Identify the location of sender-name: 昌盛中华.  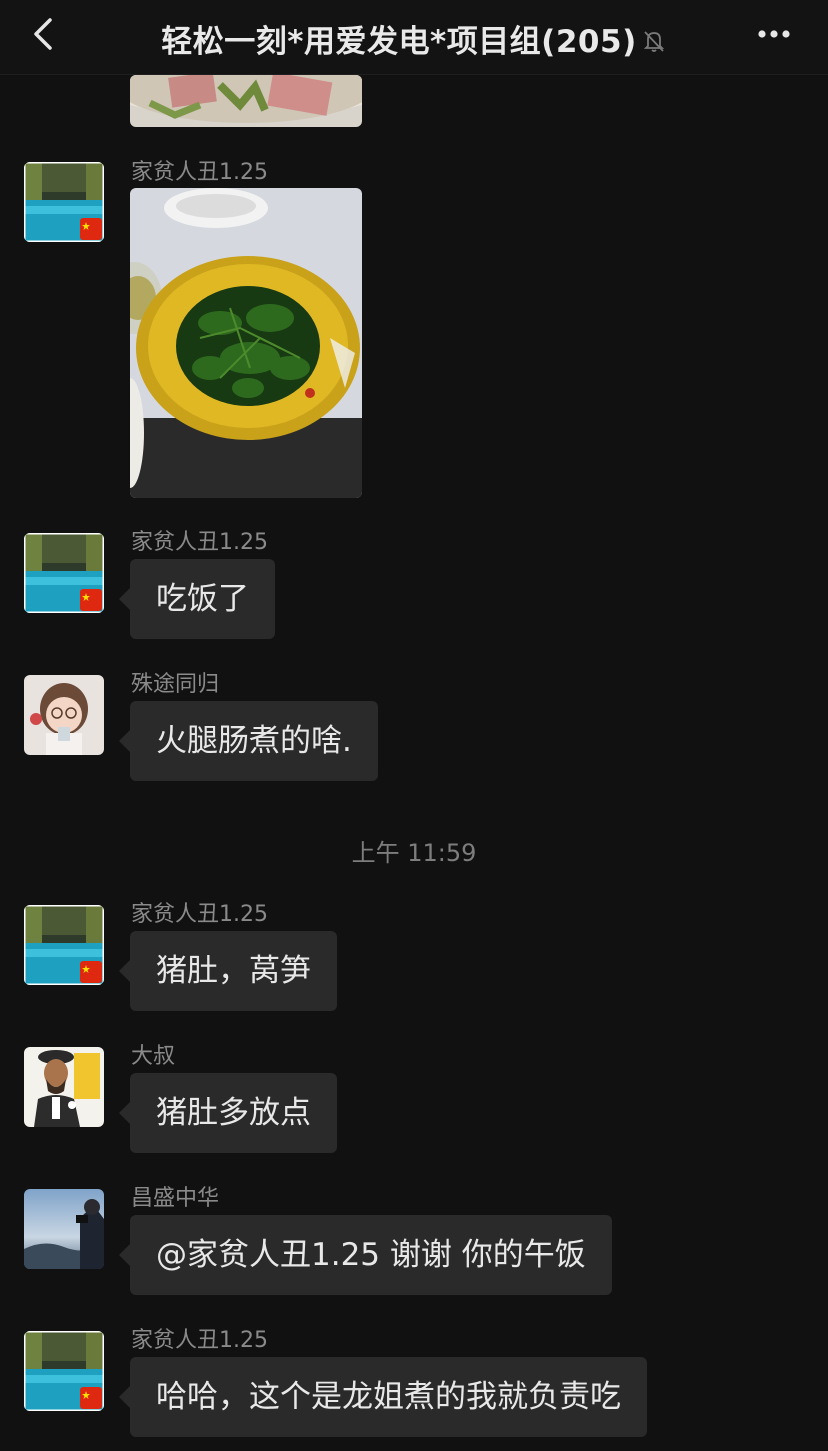
(175, 1198).